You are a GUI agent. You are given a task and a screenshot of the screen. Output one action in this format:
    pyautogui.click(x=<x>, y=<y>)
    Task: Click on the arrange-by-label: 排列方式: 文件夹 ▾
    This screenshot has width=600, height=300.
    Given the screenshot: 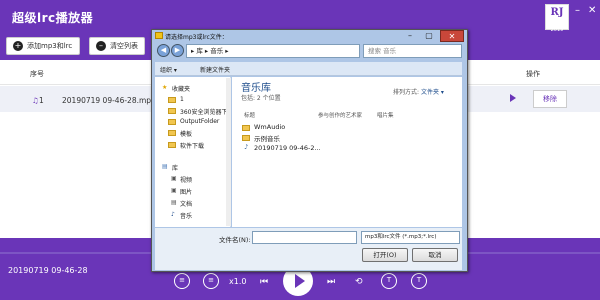 What is the action you would take?
    pyautogui.click(x=418, y=91)
    